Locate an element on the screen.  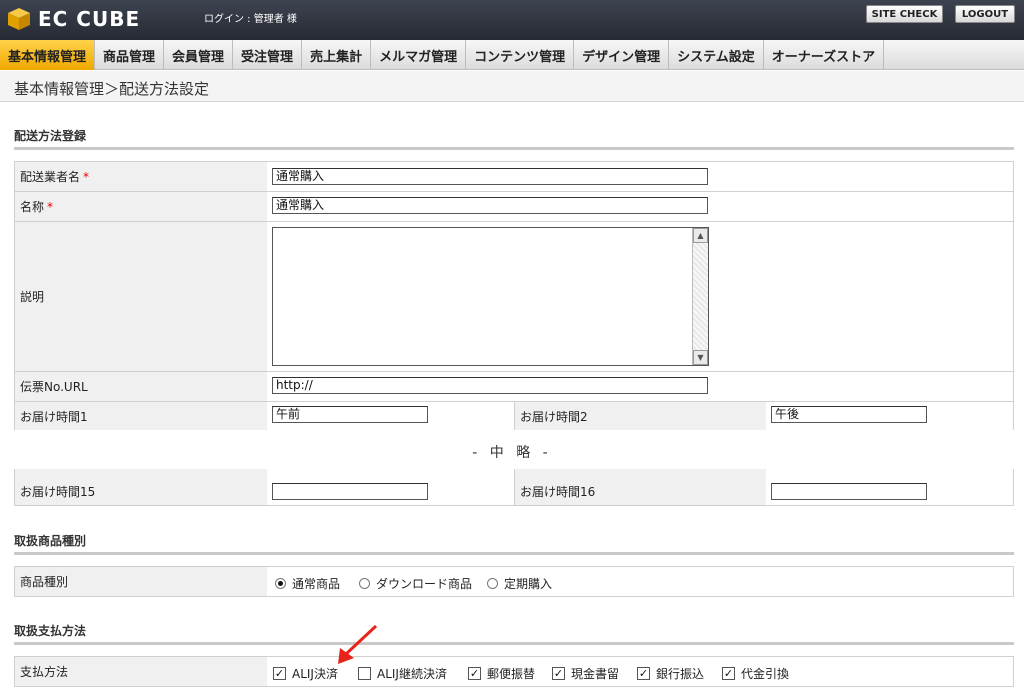
nav-item-mailmagazine: メルマガ管理 is located at coordinates (419, 55).